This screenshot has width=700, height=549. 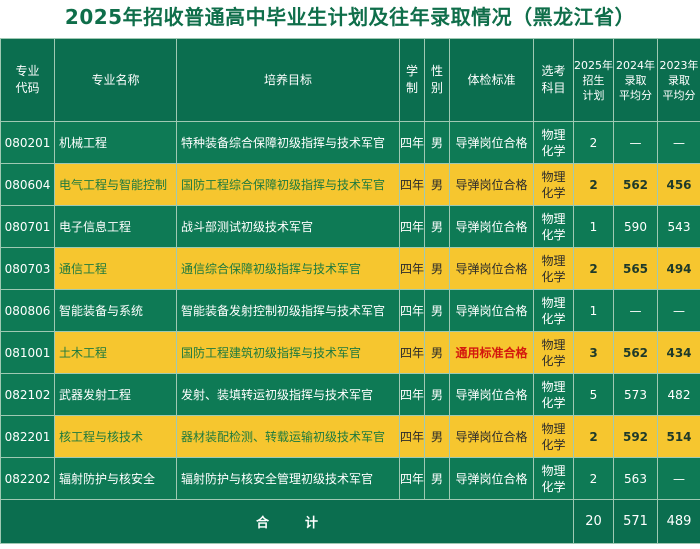 I want to click on training-goal: 国防工程综合保障初级指挥与技术军官, so click(x=288, y=184).